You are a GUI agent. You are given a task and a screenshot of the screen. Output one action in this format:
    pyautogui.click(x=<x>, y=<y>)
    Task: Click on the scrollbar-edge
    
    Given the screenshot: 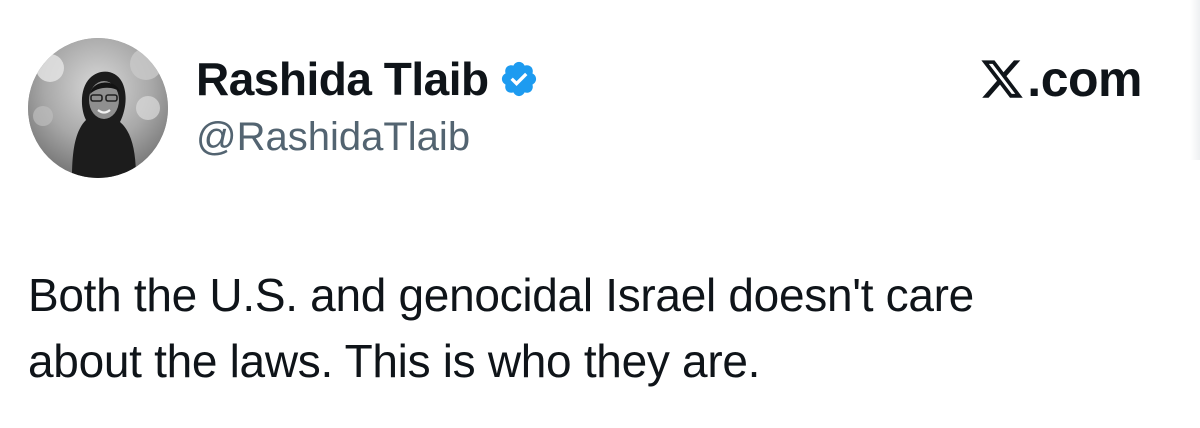 What is the action you would take?
    pyautogui.click(x=1195, y=80)
    